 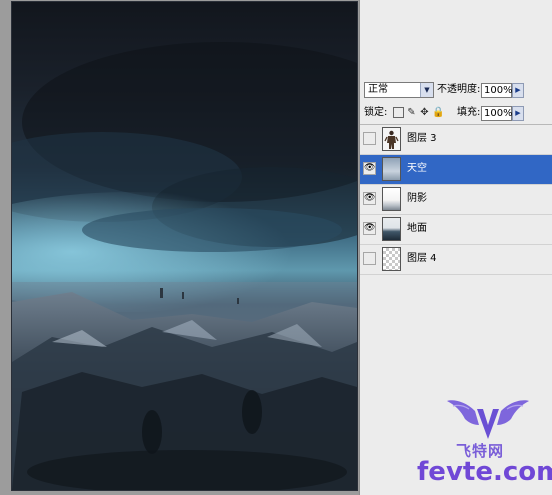 I want to click on layer-row-layer4: 图层 4, so click(x=456, y=260).